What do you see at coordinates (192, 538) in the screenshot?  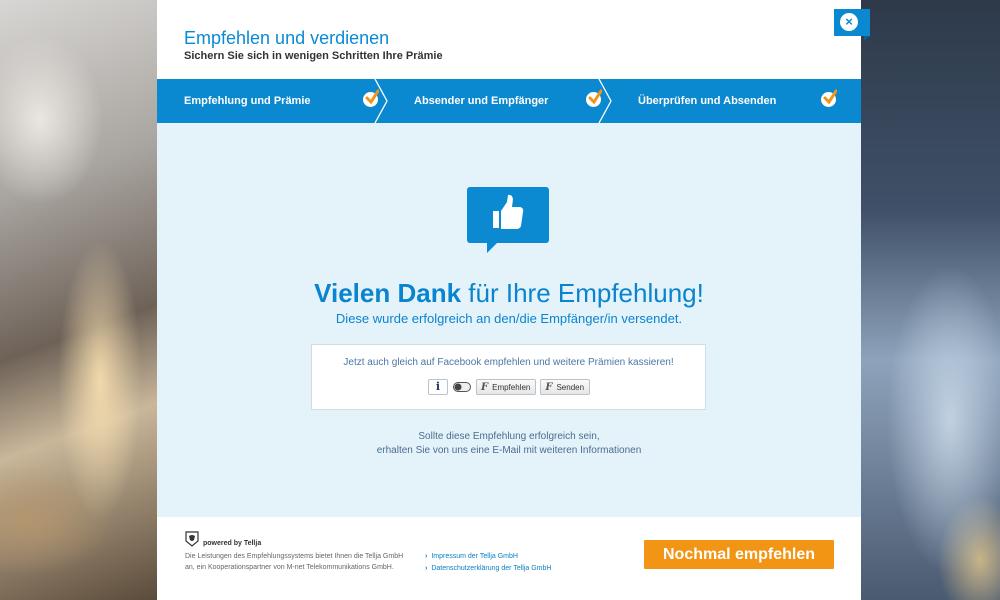 I see `tellja-logo-icon` at bounding box center [192, 538].